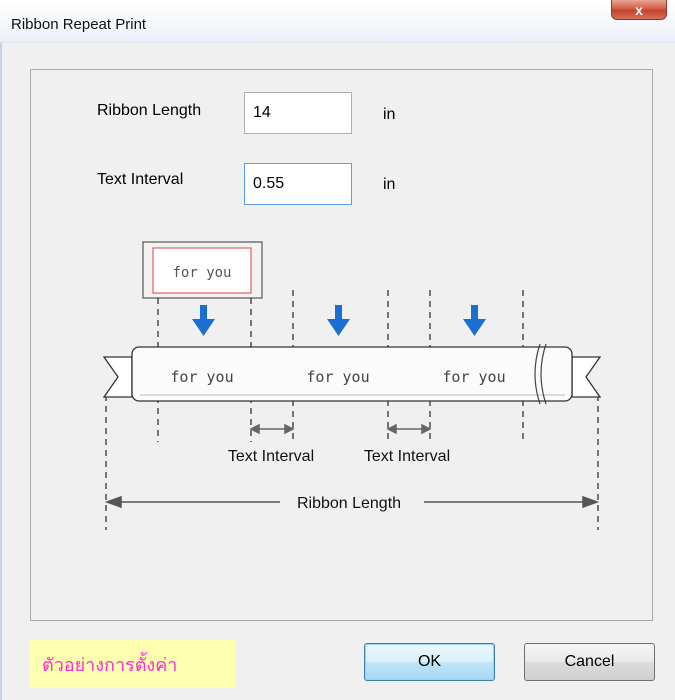 The width and height of the screenshot is (675, 700). Describe the element at coordinates (201, 377) in the screenshot. I see `ribbon-text-1: for you` at that location.